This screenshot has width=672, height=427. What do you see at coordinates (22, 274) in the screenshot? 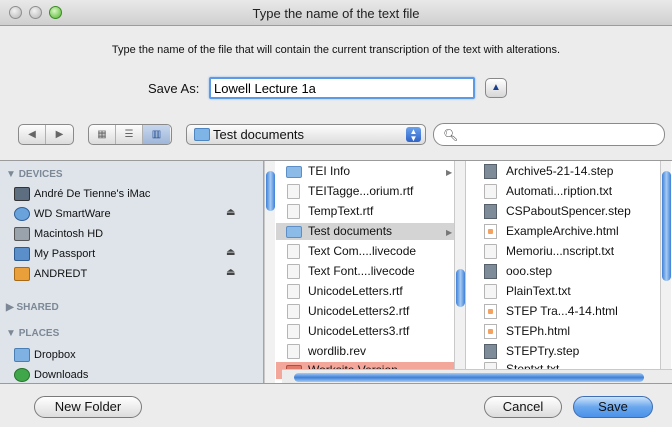
I see `drive-icon` at bounding box center [22, 274].